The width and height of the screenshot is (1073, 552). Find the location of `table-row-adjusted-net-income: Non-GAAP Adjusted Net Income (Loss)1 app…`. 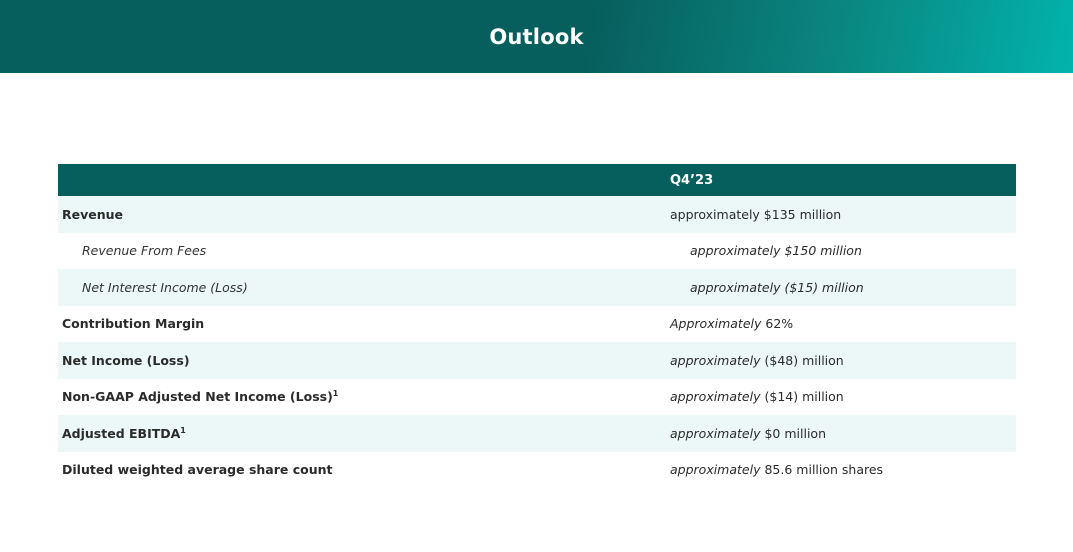

table-row-adjusted-net-income: Non-GAAP Adjusted Net Income (Loss)1 app… is located at coordinates (537, 397).